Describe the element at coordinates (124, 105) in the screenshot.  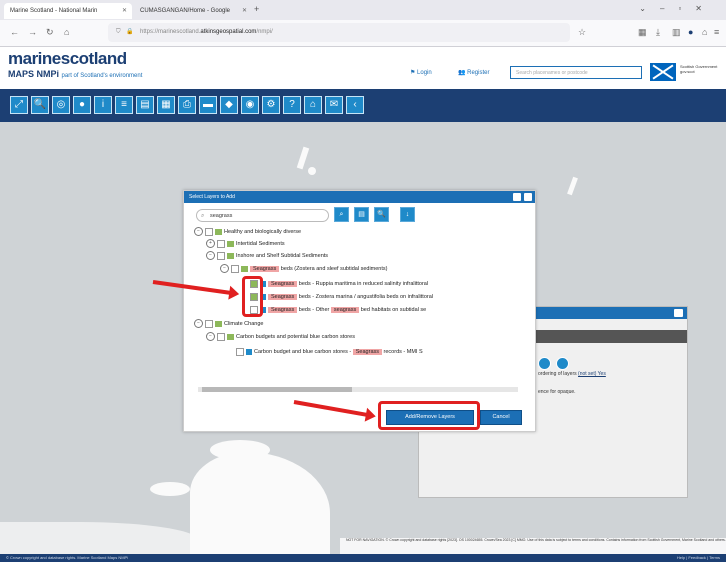
I see `list-icon: ≡` at that location.